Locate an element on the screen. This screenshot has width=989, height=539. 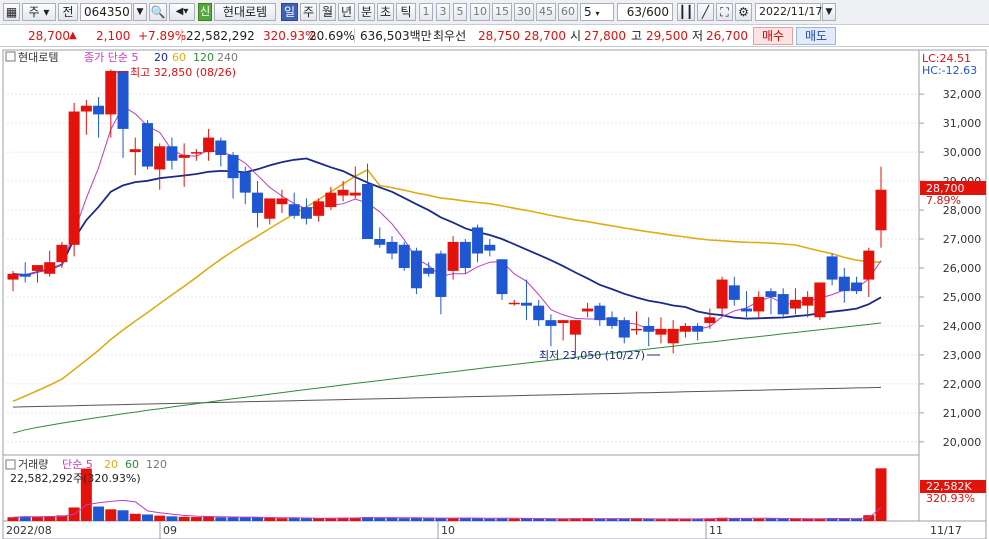
open-price: 27,800 is located at coordinates (605, 36).